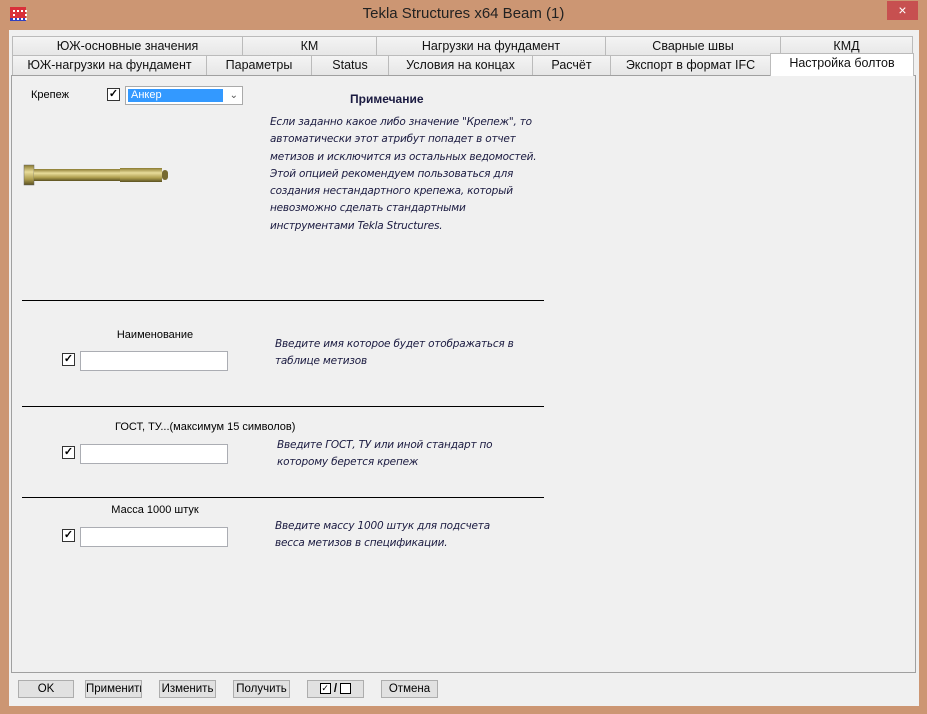 This screenshot has width=927, height=714. I want to click on fastener-label: Крепеж, so click(50, 95).